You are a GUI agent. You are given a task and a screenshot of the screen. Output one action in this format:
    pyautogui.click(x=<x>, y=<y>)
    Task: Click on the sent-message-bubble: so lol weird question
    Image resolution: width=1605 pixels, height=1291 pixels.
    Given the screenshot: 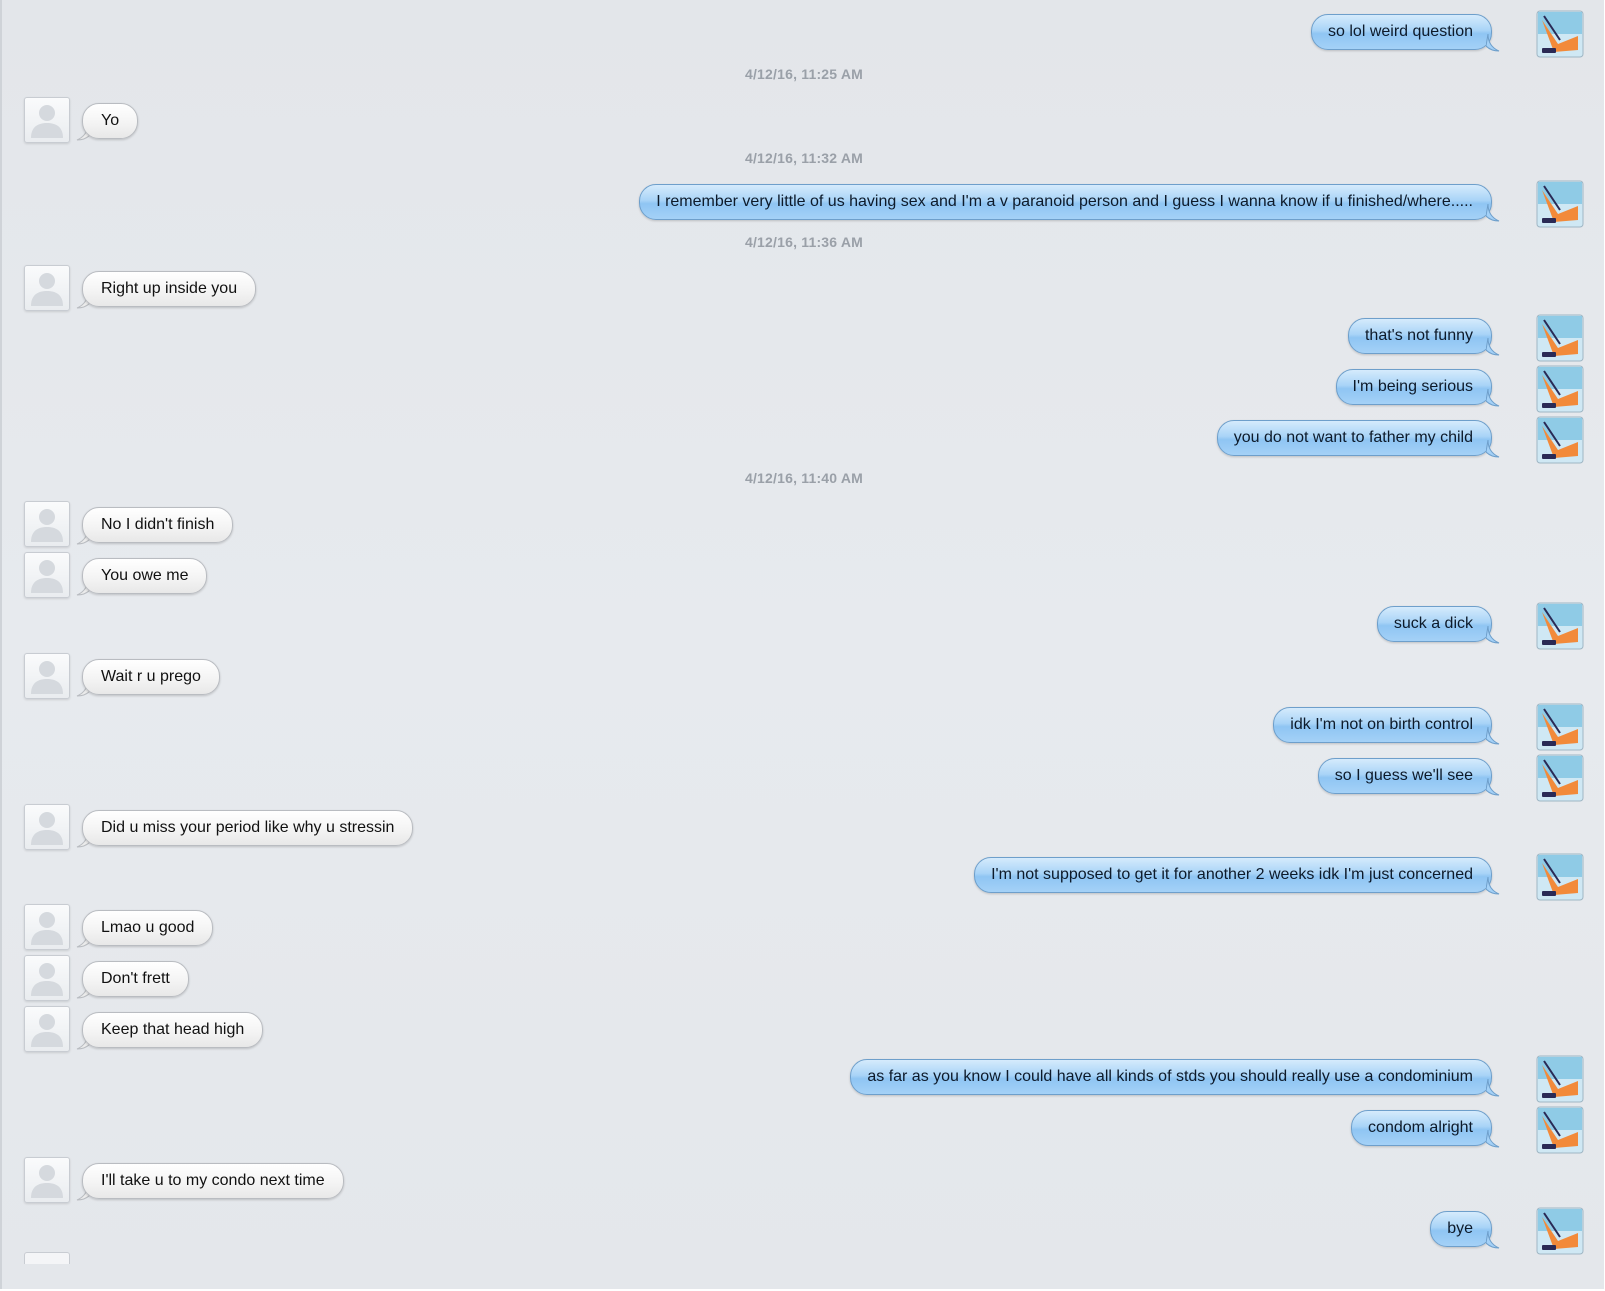 What is the action you would take?
    pyautogui.click(x=1405, y=33)
    